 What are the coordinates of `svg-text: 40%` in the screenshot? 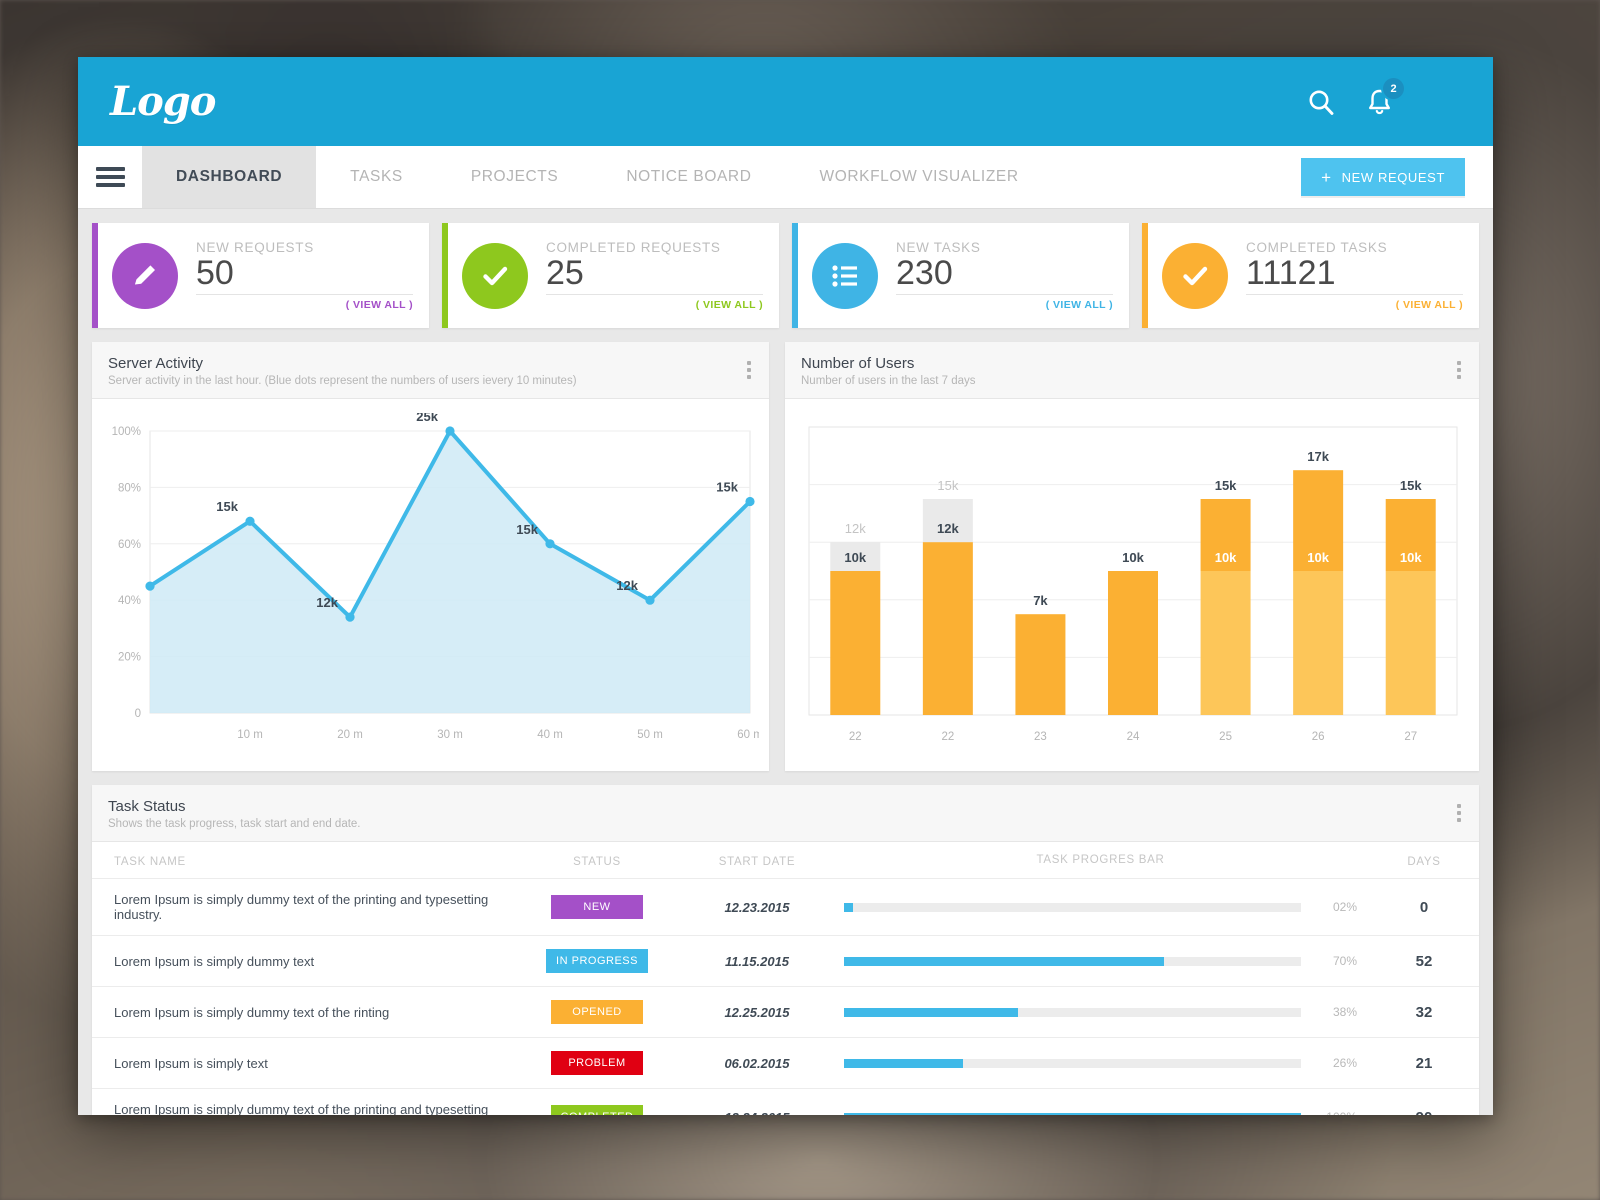 It's located at (129, 601).